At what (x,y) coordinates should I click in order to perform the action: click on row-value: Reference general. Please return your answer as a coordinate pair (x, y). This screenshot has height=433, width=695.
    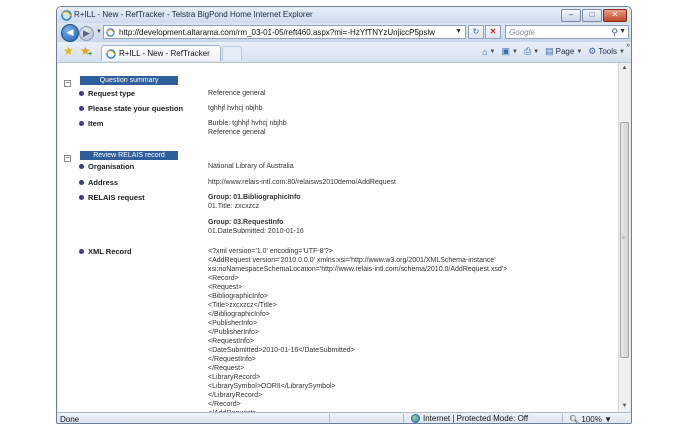
    Looking at the image, I should click on (237, 93).